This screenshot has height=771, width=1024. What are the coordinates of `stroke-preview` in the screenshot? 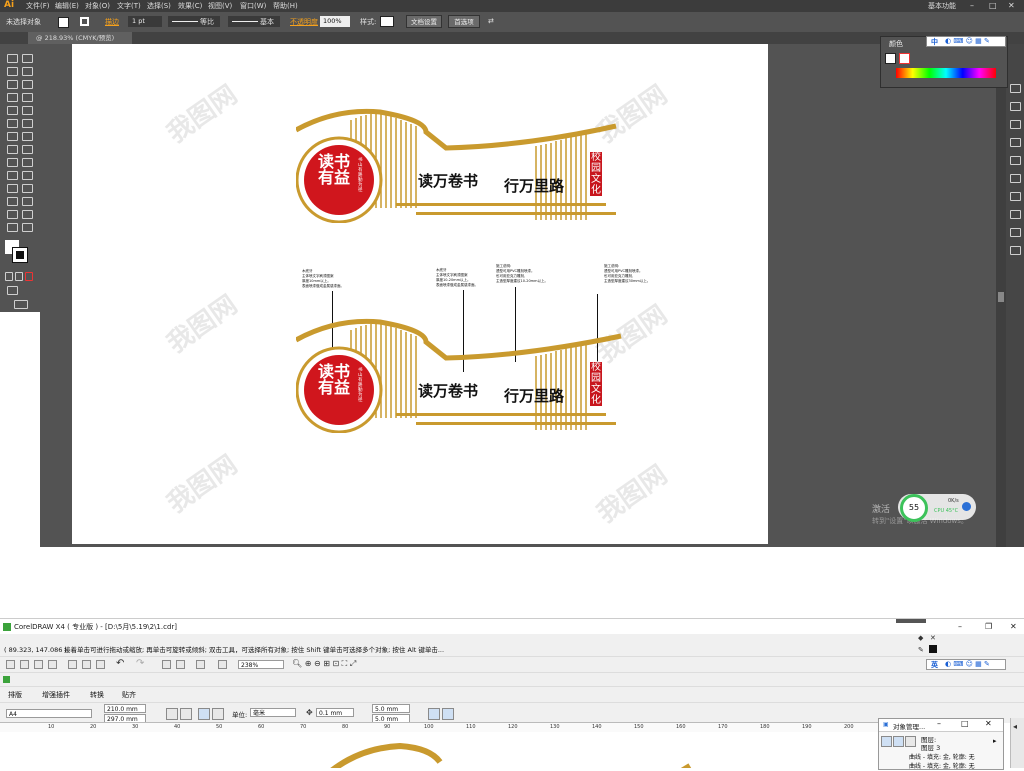 It's located at (904, 58).